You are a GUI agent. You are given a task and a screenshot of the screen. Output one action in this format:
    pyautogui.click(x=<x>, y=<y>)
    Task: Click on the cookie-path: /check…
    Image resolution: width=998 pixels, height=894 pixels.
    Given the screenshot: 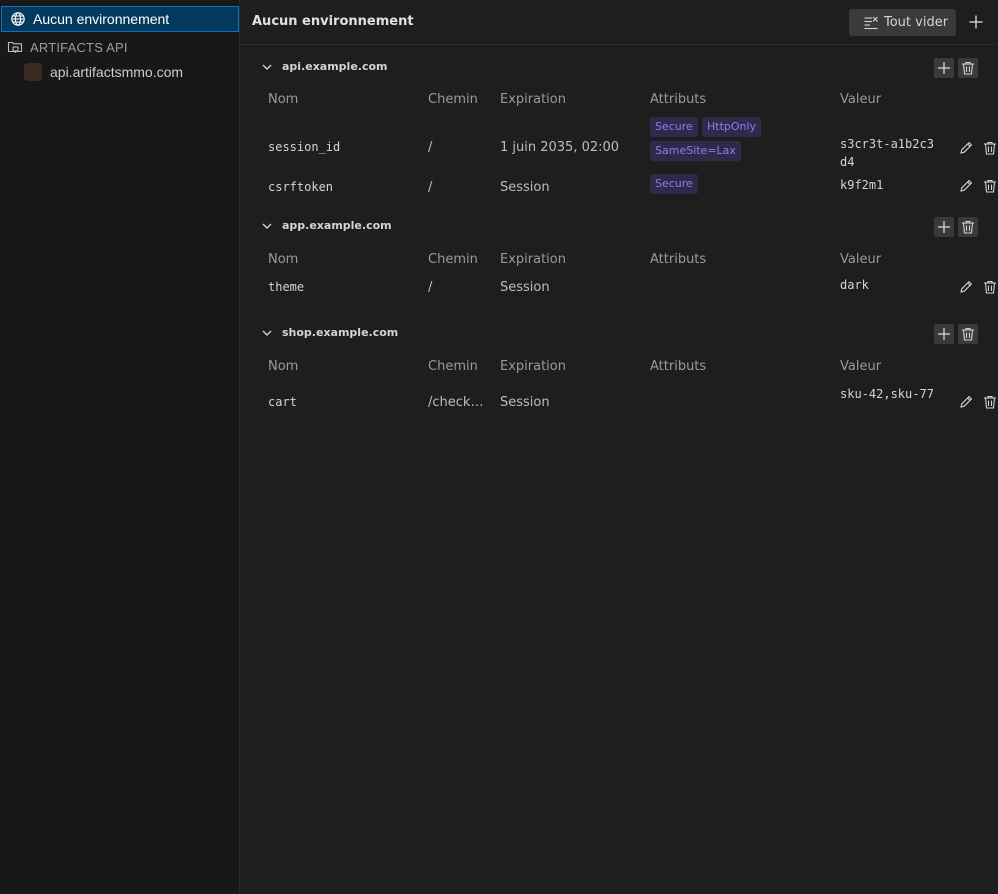 What is the action you would take?
    pyautogui.click(x=456, y=402)
    